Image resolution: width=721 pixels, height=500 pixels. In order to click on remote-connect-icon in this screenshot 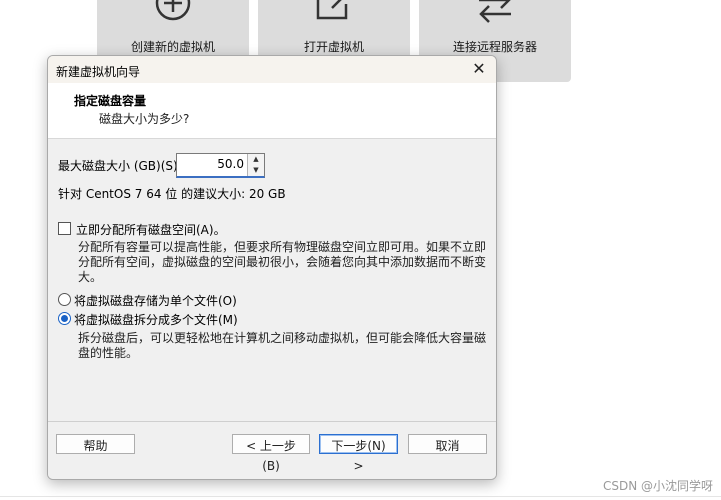, I will do `click(495, 13)`.